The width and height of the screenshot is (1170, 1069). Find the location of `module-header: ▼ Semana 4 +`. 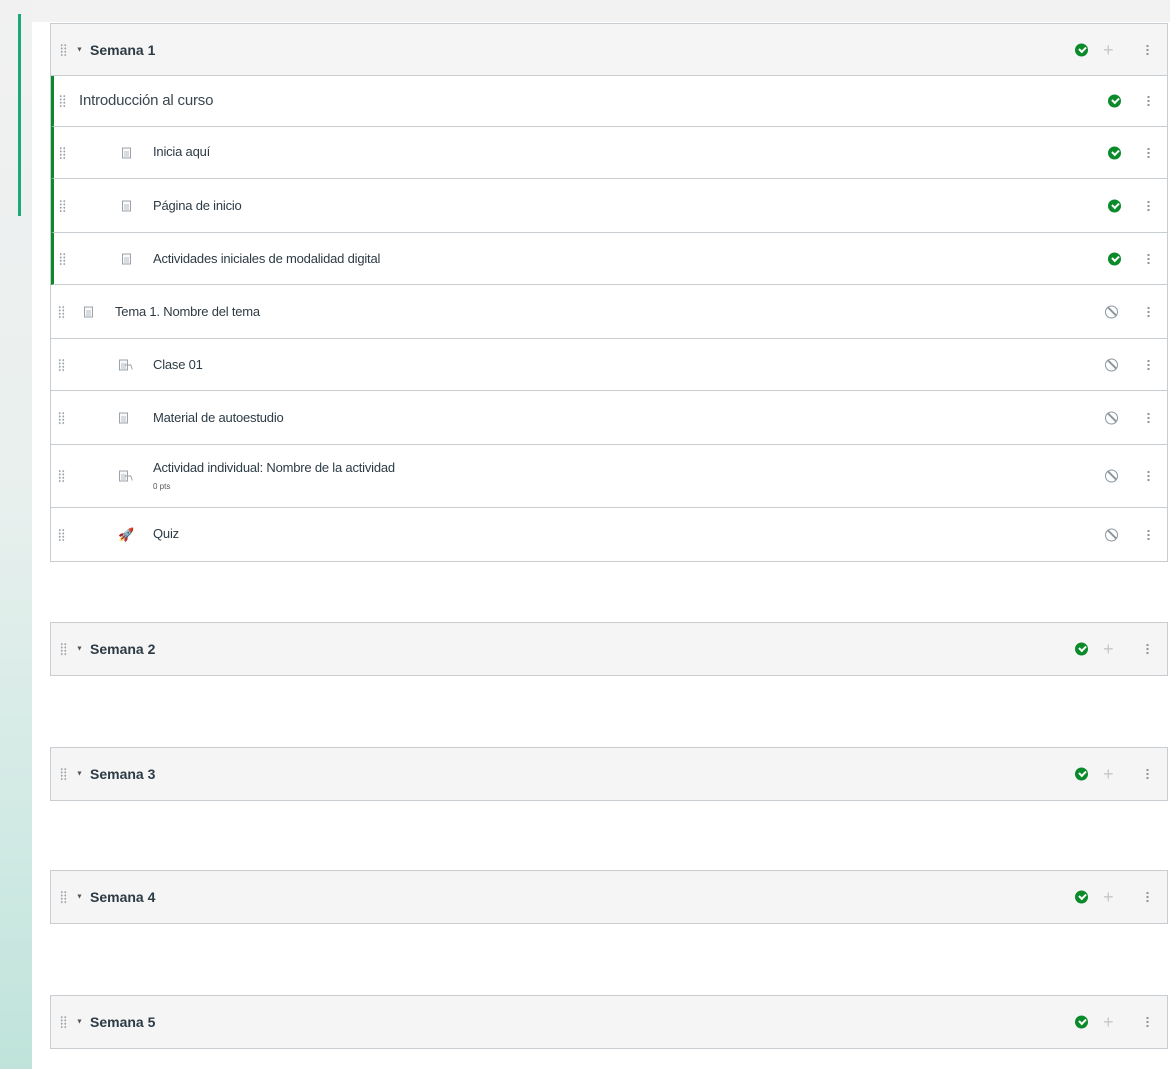

module-header: ▼ Semana 4 + is located at coordinates (609, 897).